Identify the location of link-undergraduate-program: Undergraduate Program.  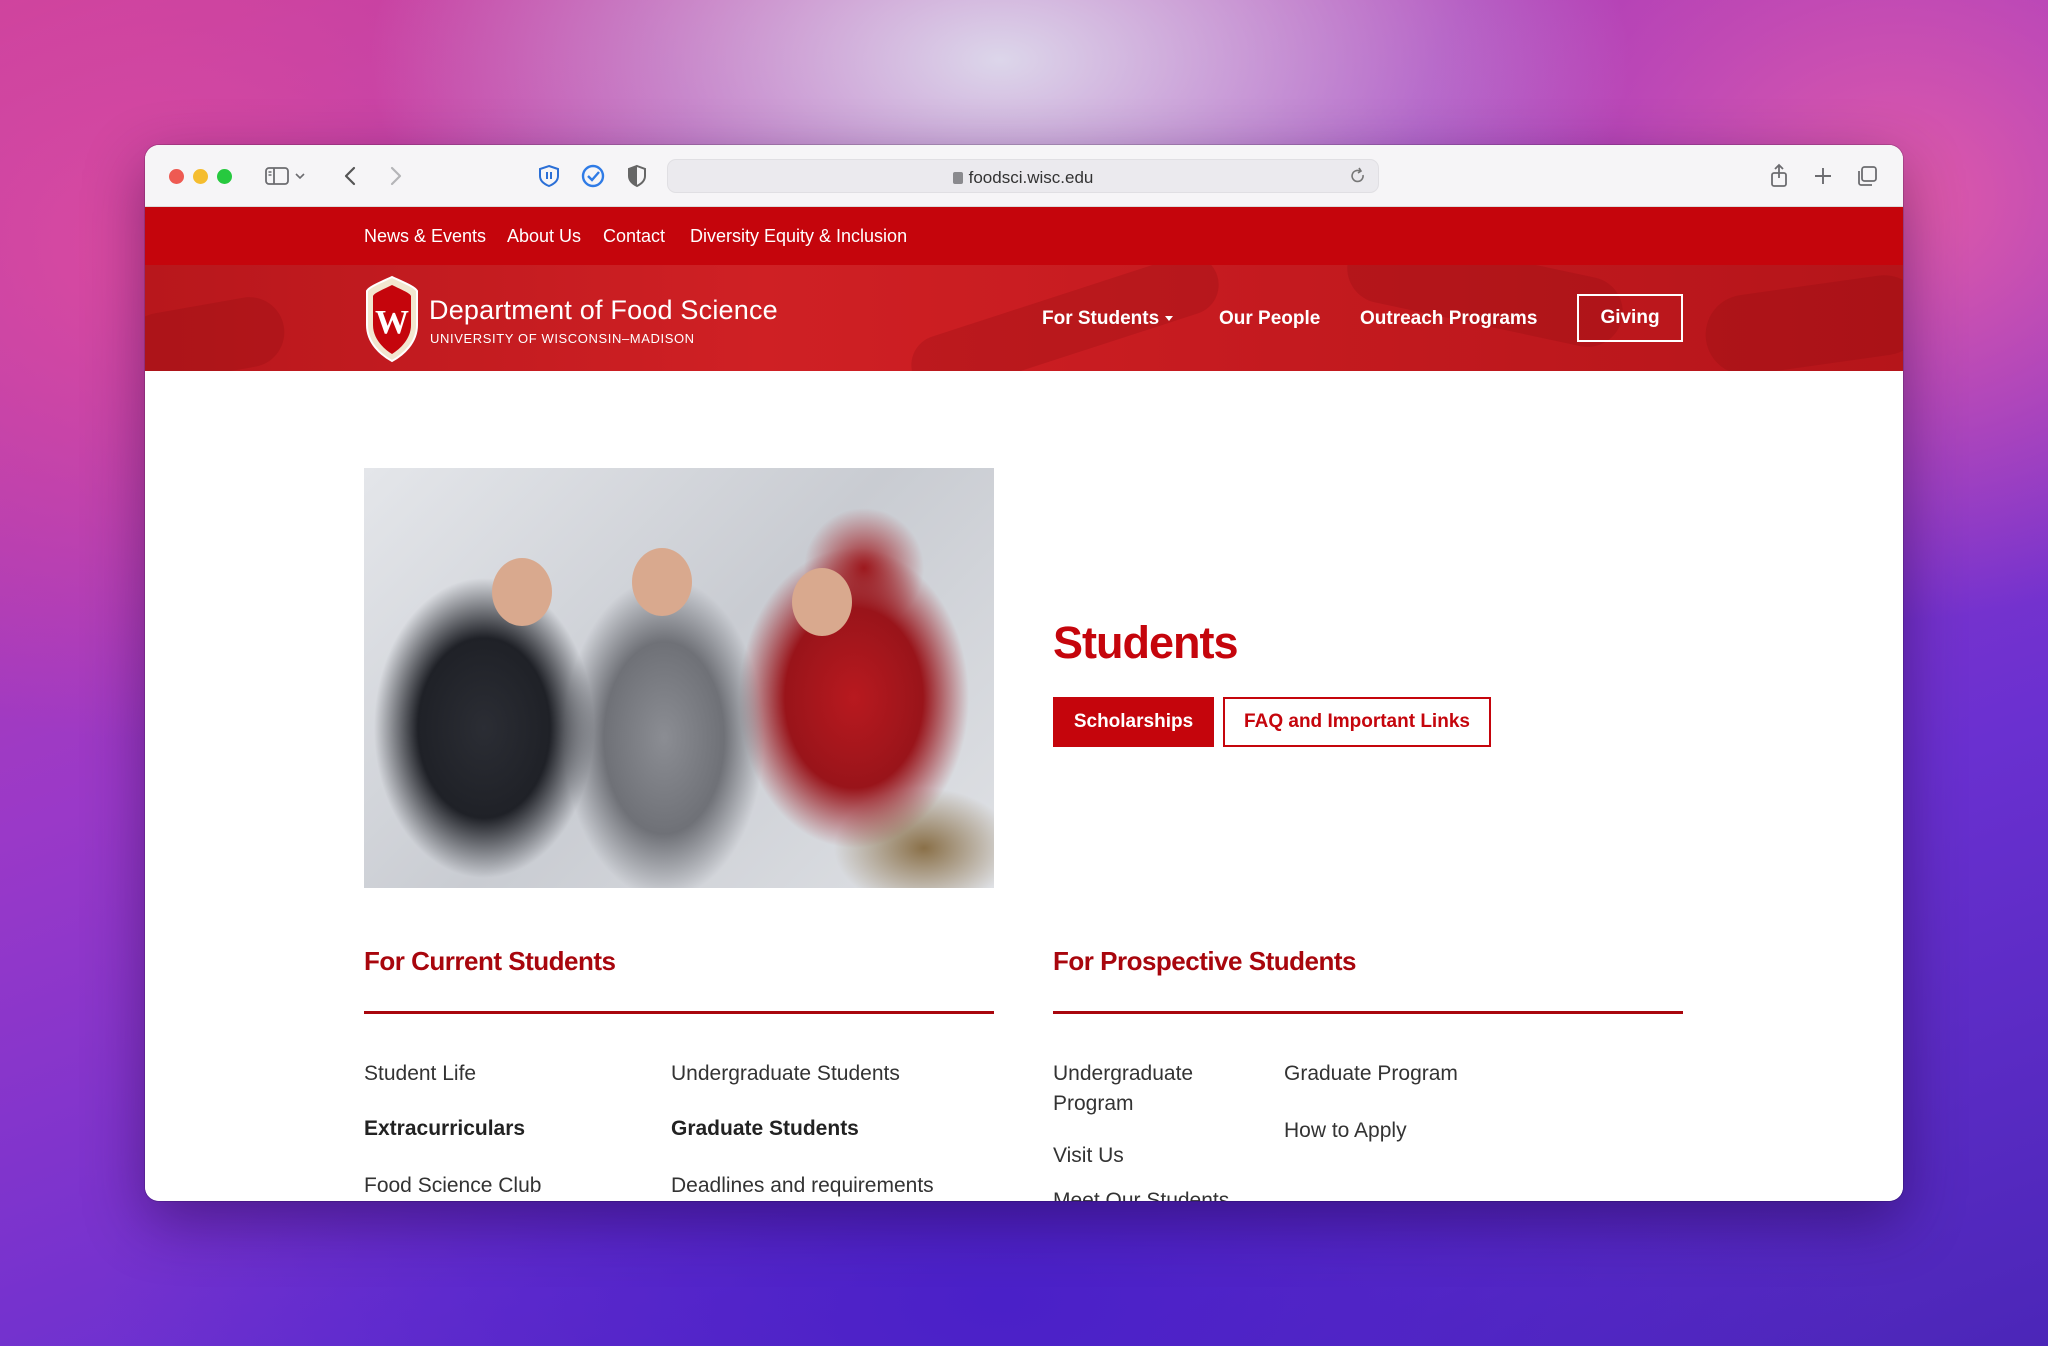
(1143, 1089).